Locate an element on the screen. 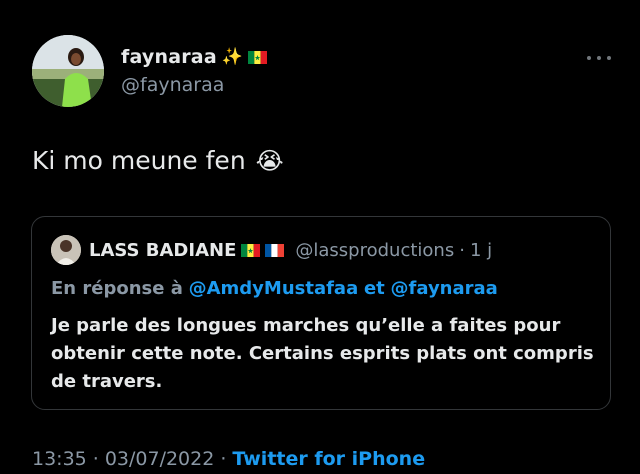 This screenshot has width=640, height=474. author-handle: @faynaraa is located at coordinates (172, 85).